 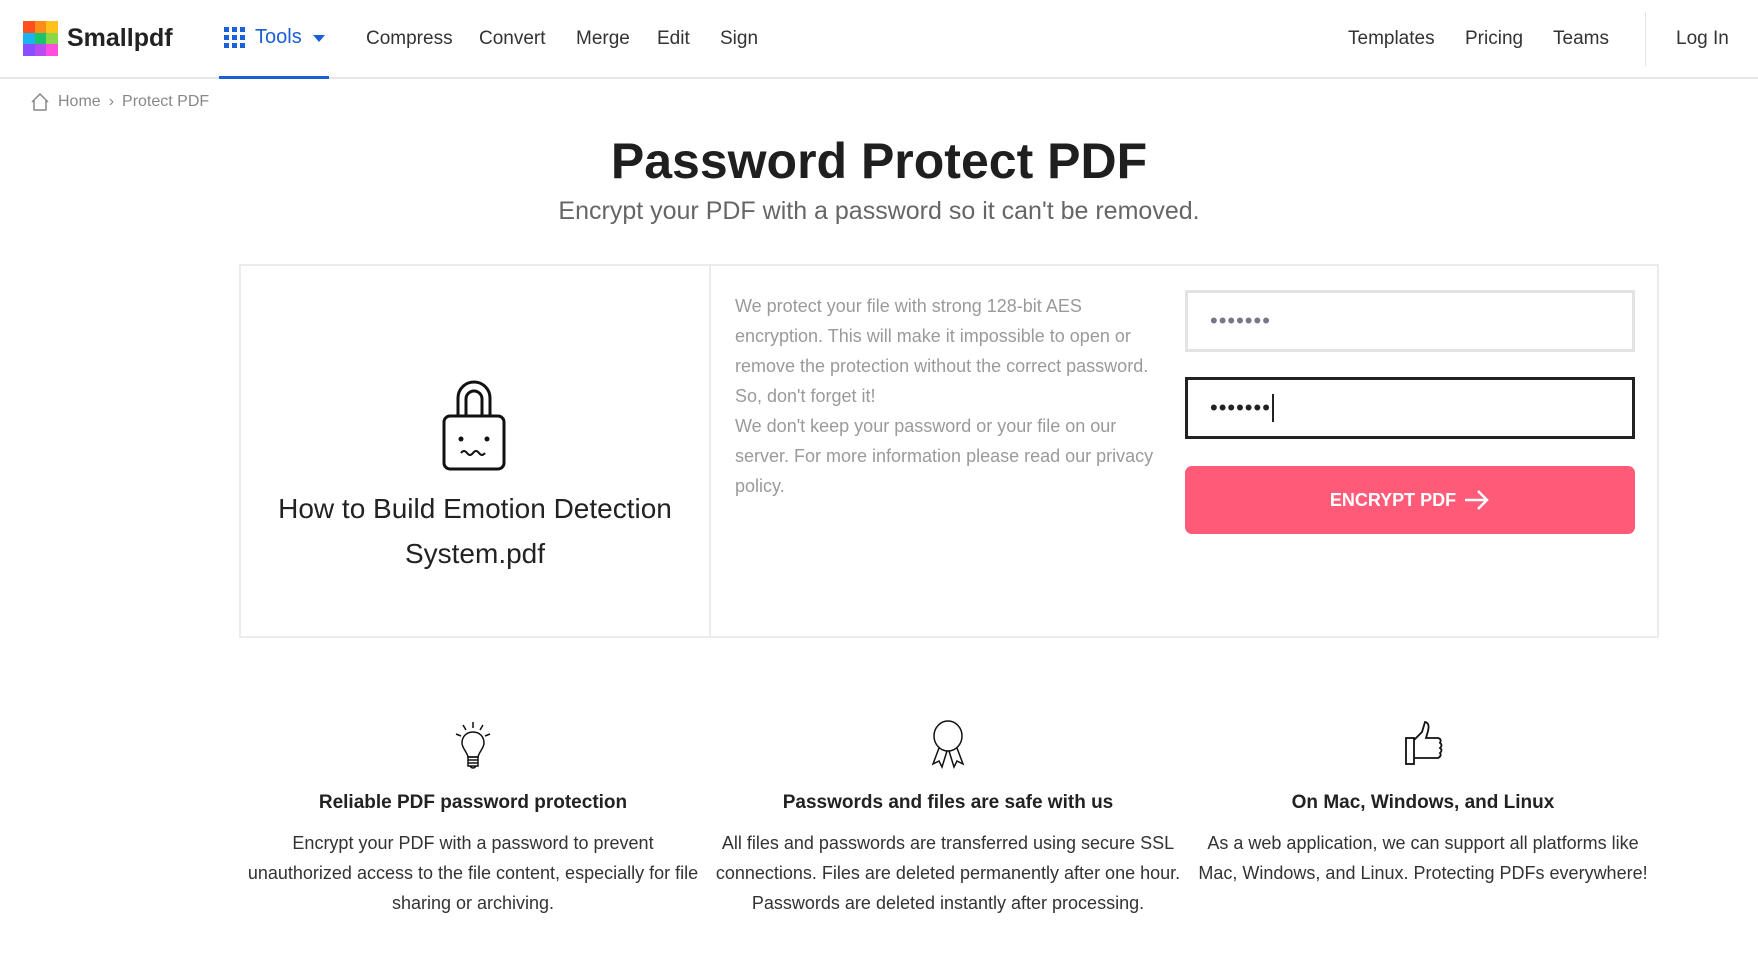 I want to click on tools-label: Tools, so click(x=278, y=37).